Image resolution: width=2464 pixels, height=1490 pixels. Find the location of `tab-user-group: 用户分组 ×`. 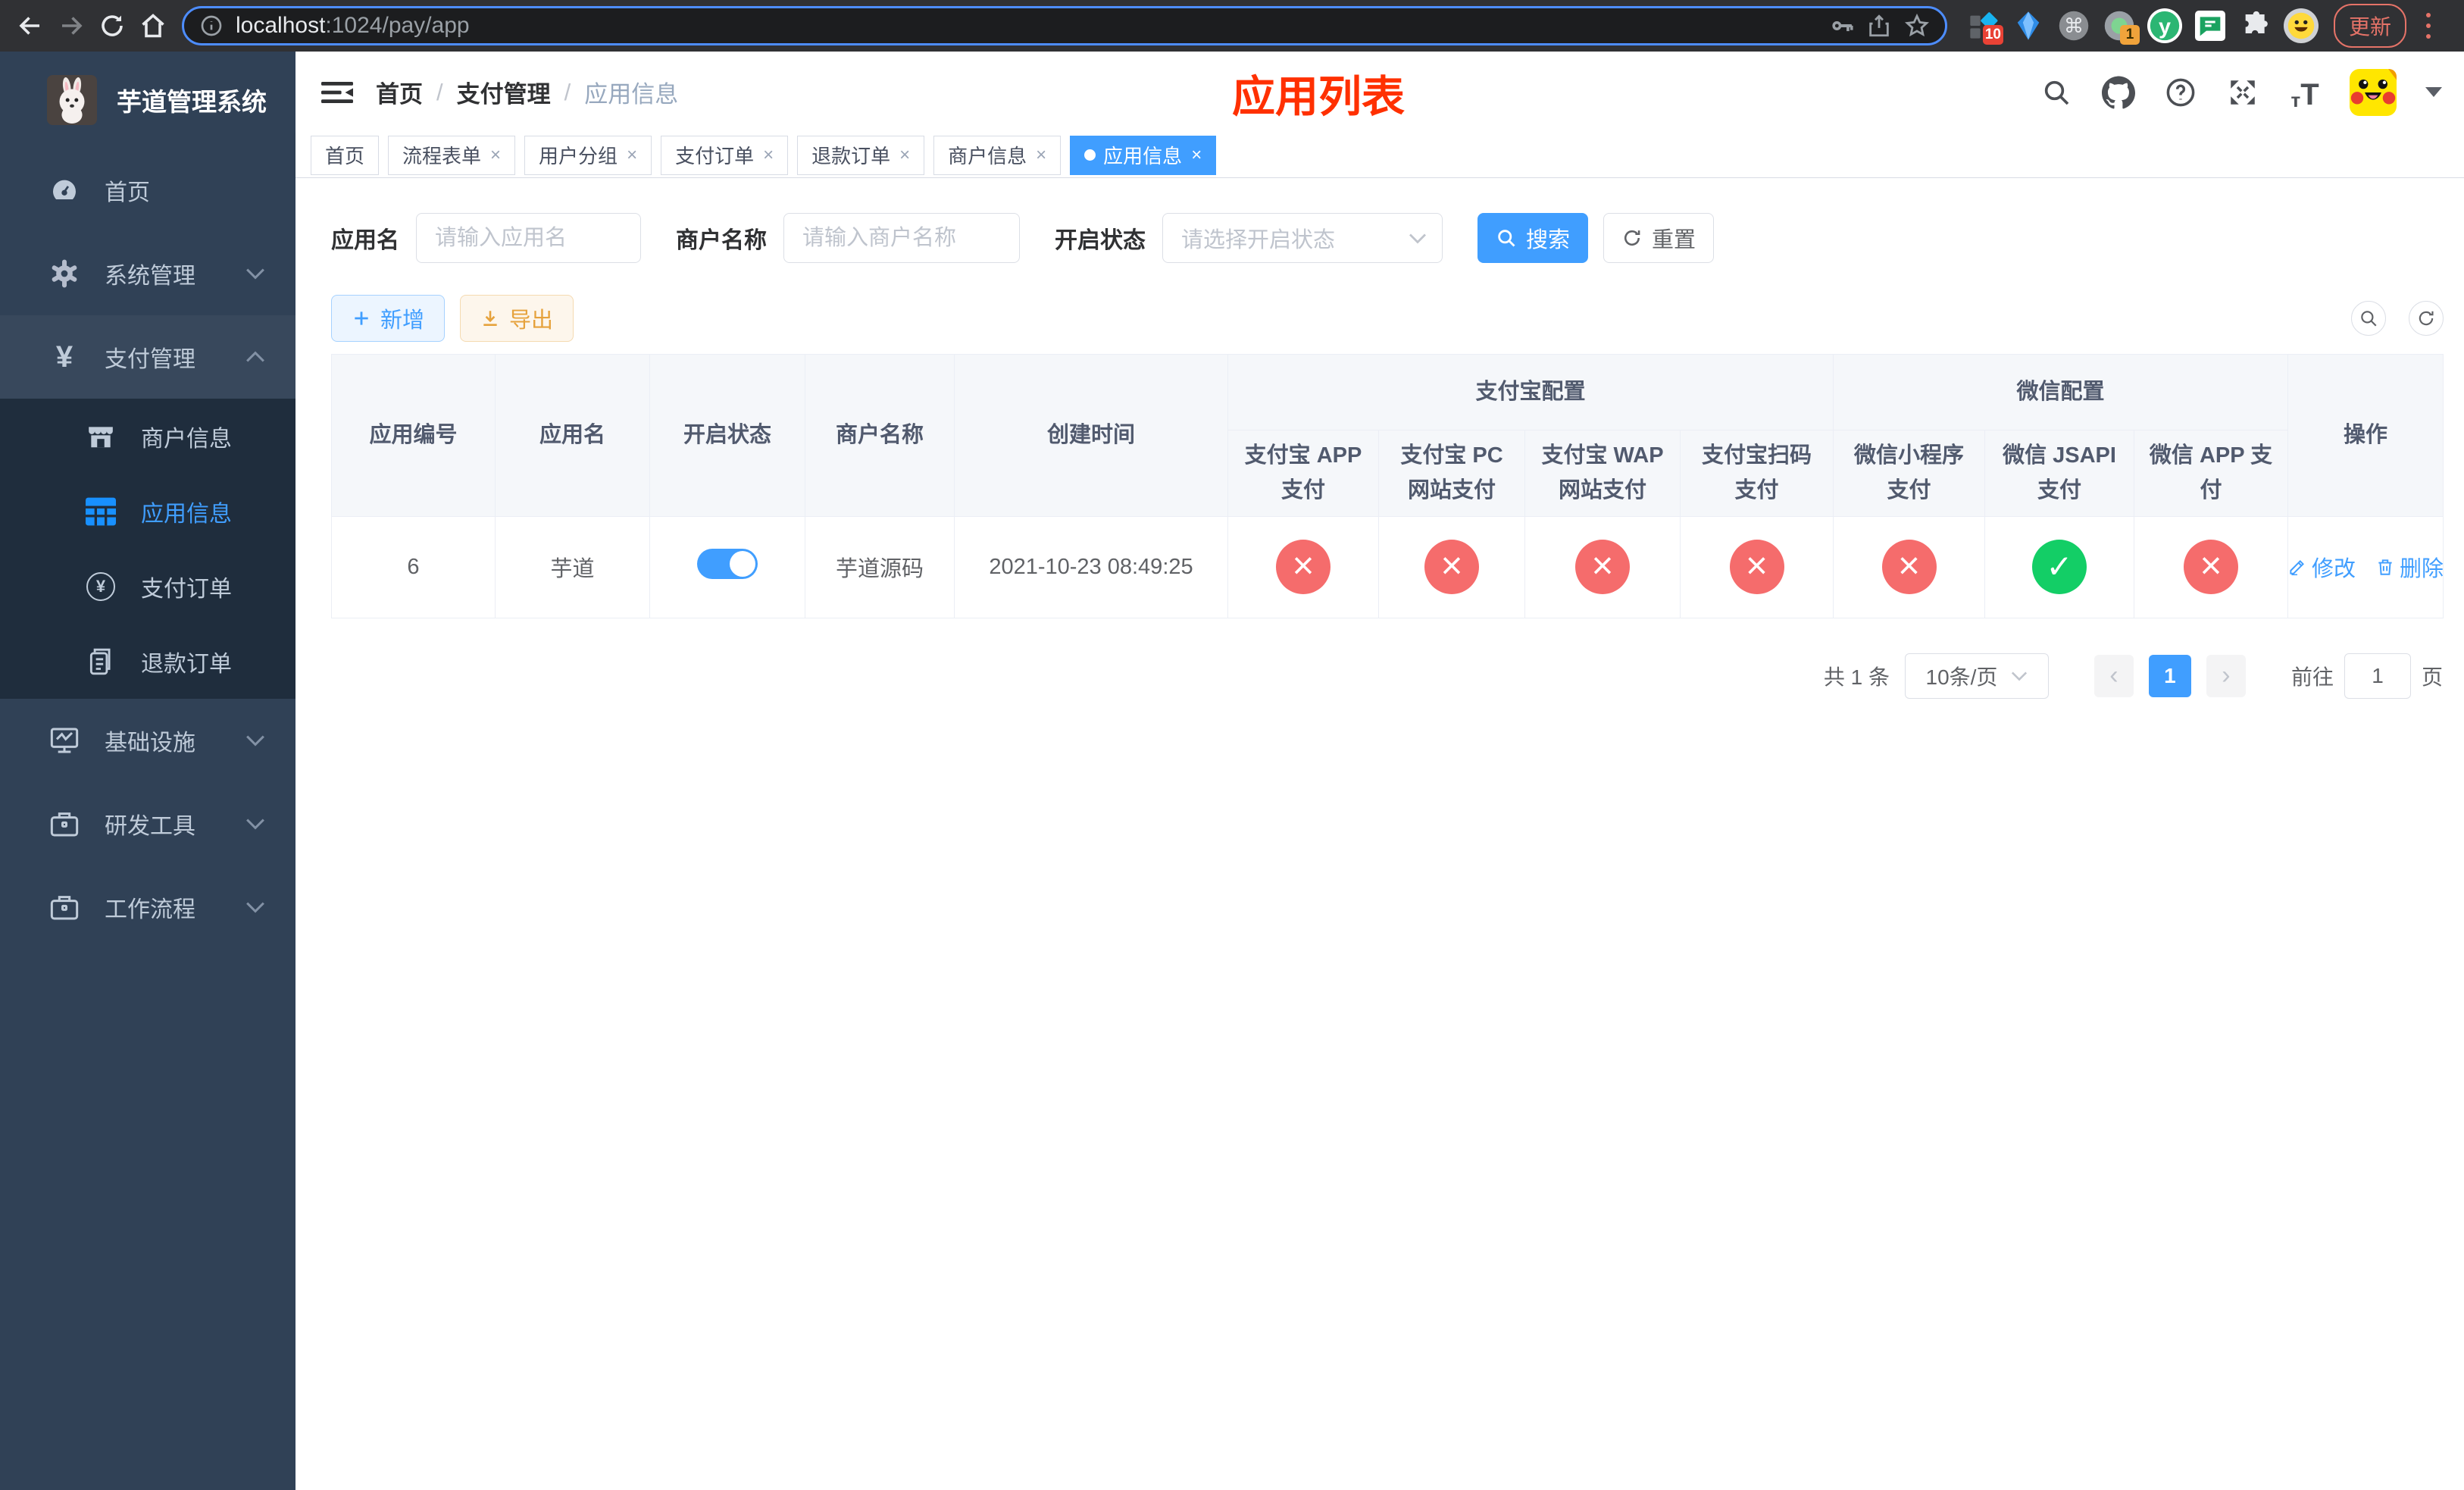

tab-user-group: 用户分组 × is located at coordinates (588, 155).